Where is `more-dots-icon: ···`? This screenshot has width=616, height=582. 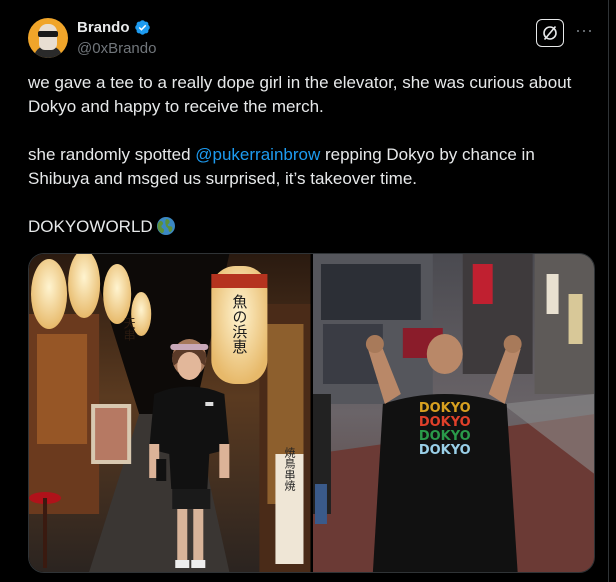 more-dots-icon: ··· is located at coordinates (584, 32).